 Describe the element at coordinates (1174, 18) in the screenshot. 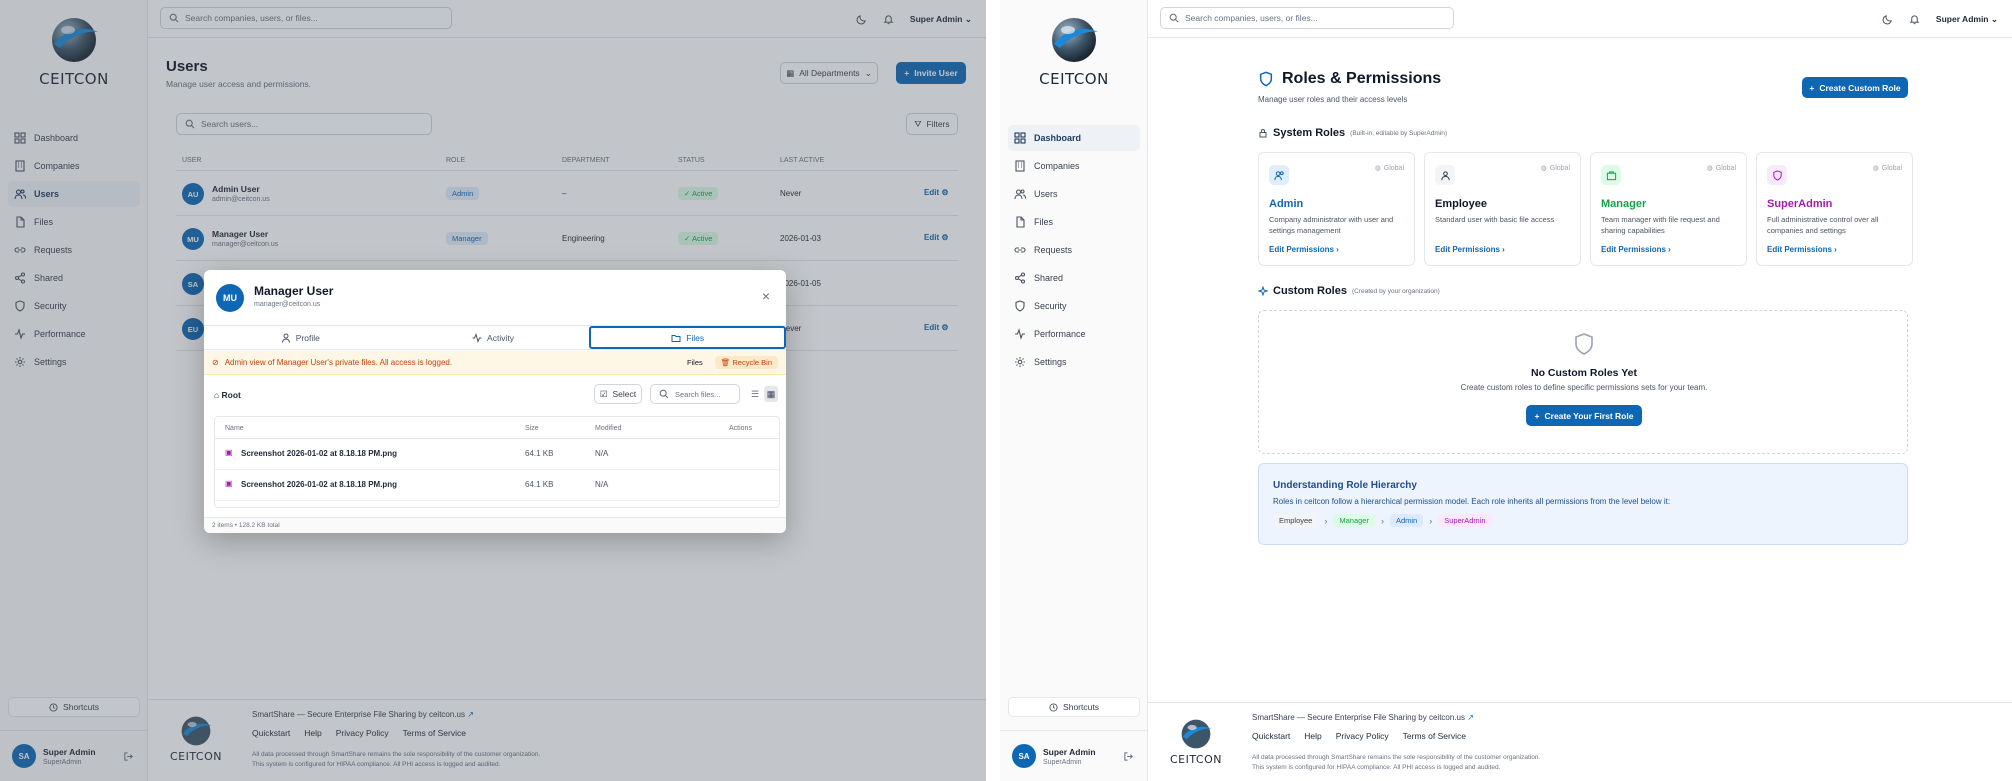

I see `search-icon` at that location.